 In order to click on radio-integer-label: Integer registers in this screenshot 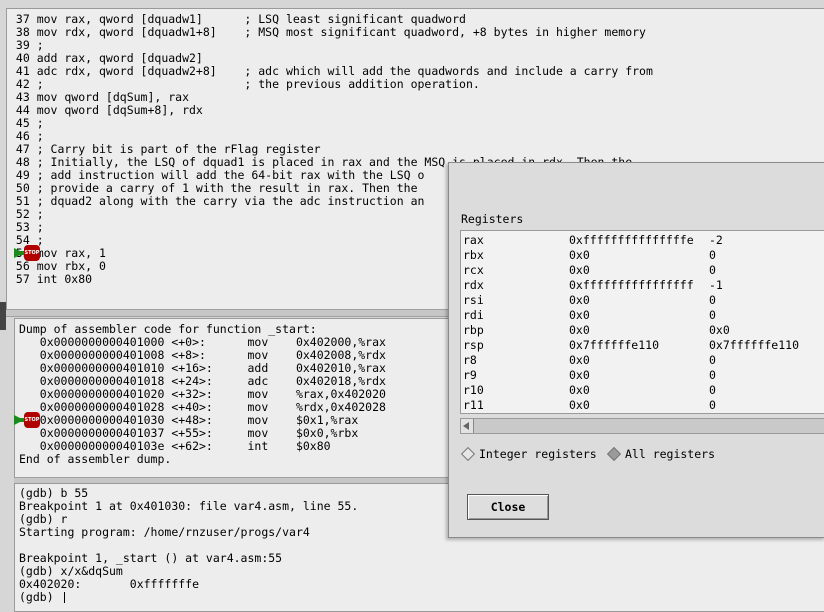, I will do `click(538, 454)`.